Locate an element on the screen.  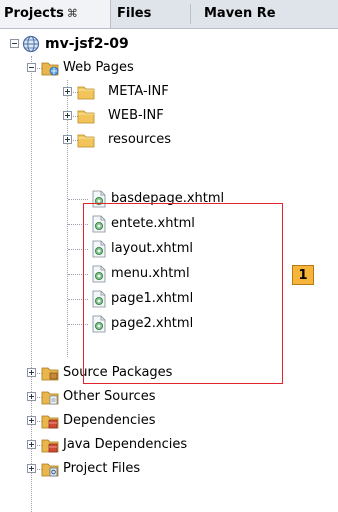
tree-node-dependencies: Dependencies is located at coordinates (169, 421).